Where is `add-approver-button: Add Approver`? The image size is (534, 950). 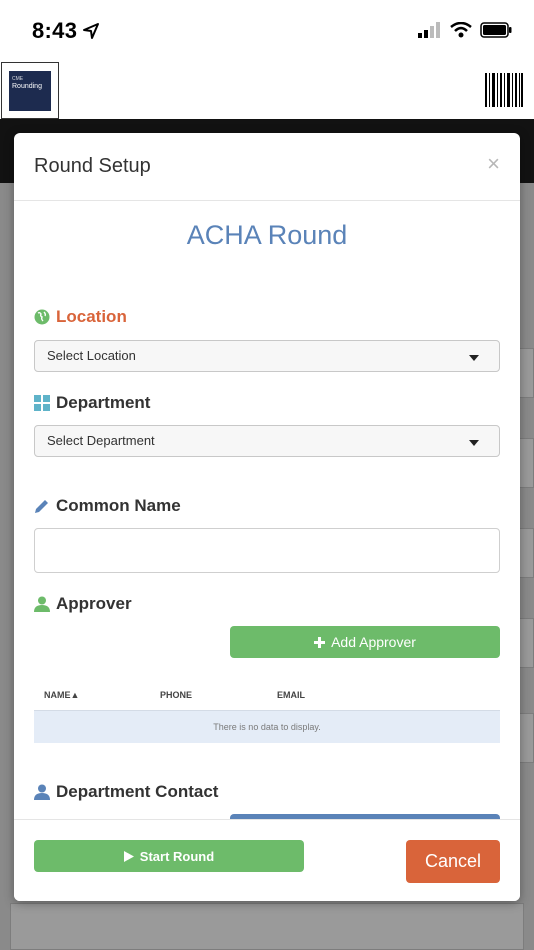 add-approver-button: Add Approver is located at coordinates (365, 642).